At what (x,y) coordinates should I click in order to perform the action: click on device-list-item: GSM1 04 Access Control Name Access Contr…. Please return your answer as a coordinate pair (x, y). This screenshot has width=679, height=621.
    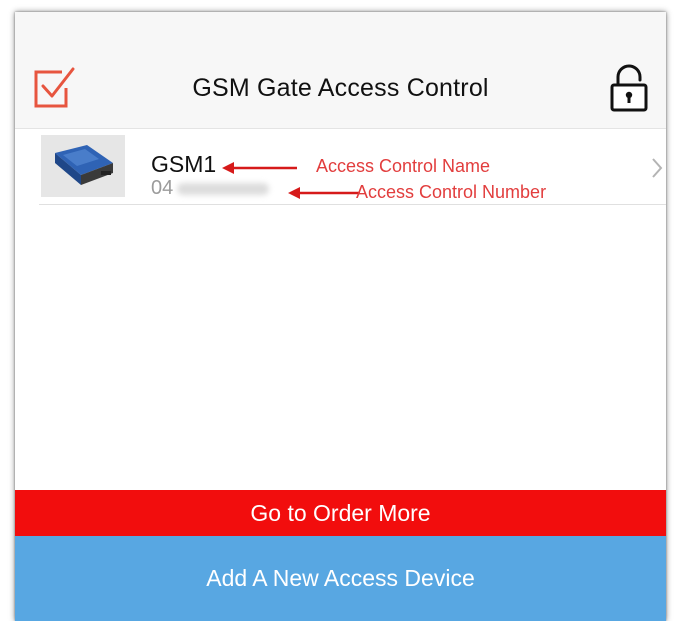
    Looking at the image, I should click on (352, 167).